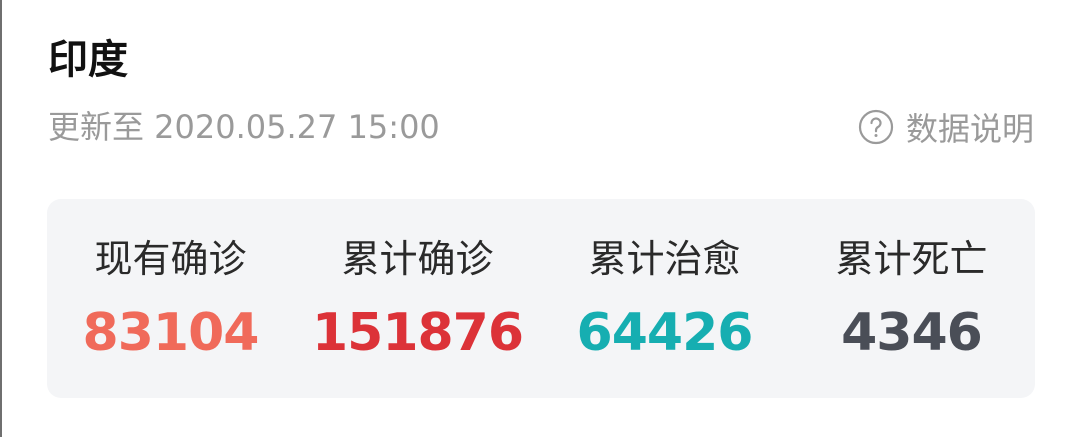  I want to click on stat-label: 累计死亡, so click(911, 259).